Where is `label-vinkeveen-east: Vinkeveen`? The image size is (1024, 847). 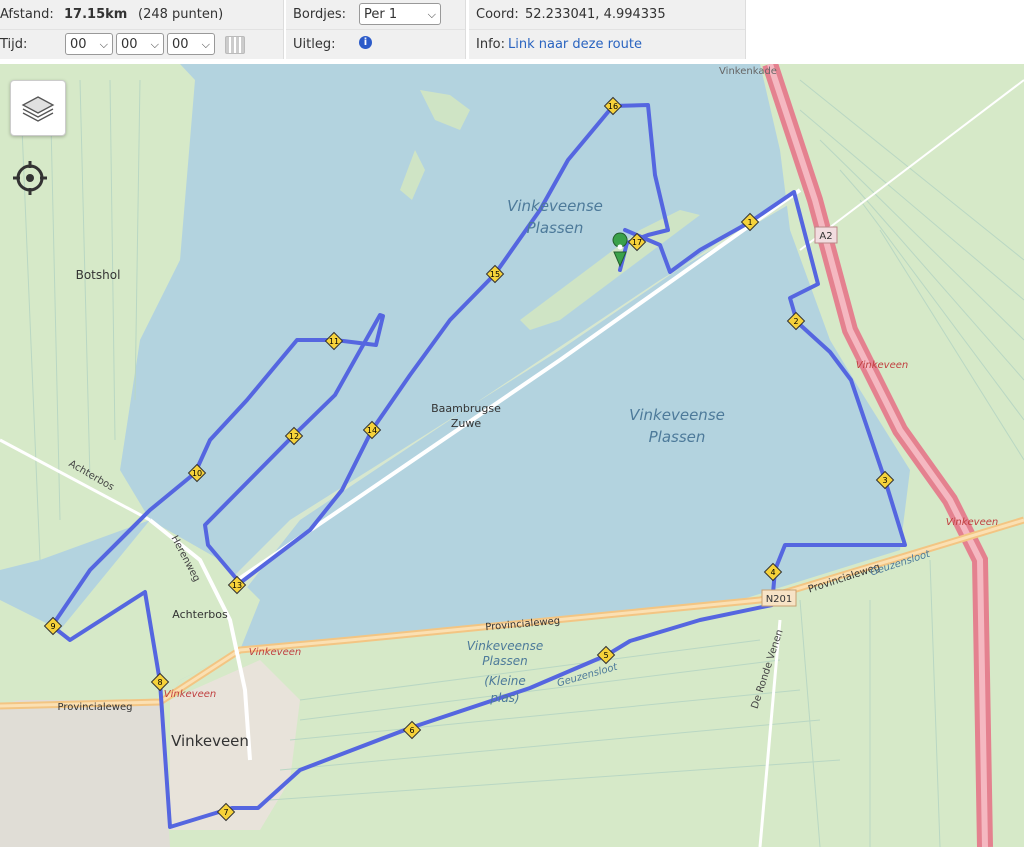
label-vinkeveen-east: Vinkeveen is located at coordinates (882, 365).